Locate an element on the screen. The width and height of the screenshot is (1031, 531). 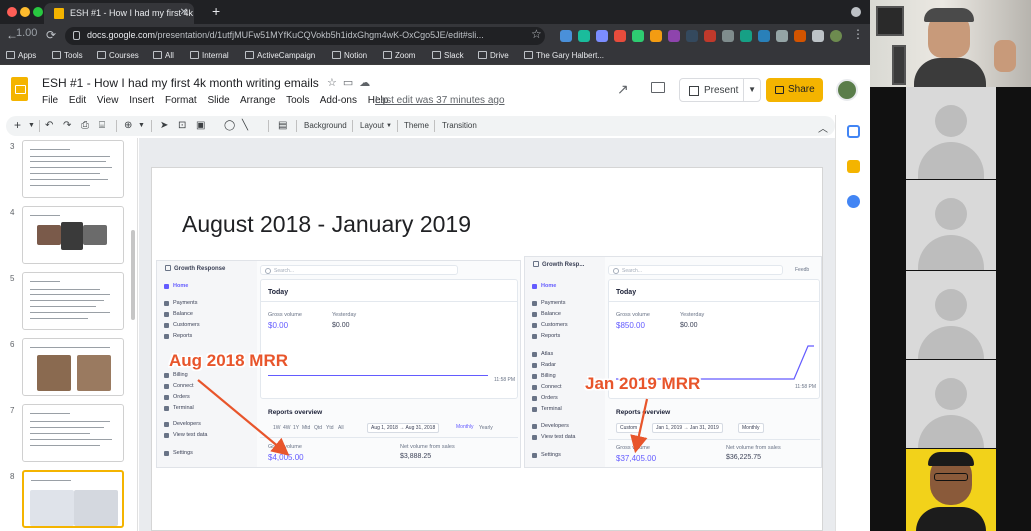
menu-view: View is located at coordinates (108, 100).